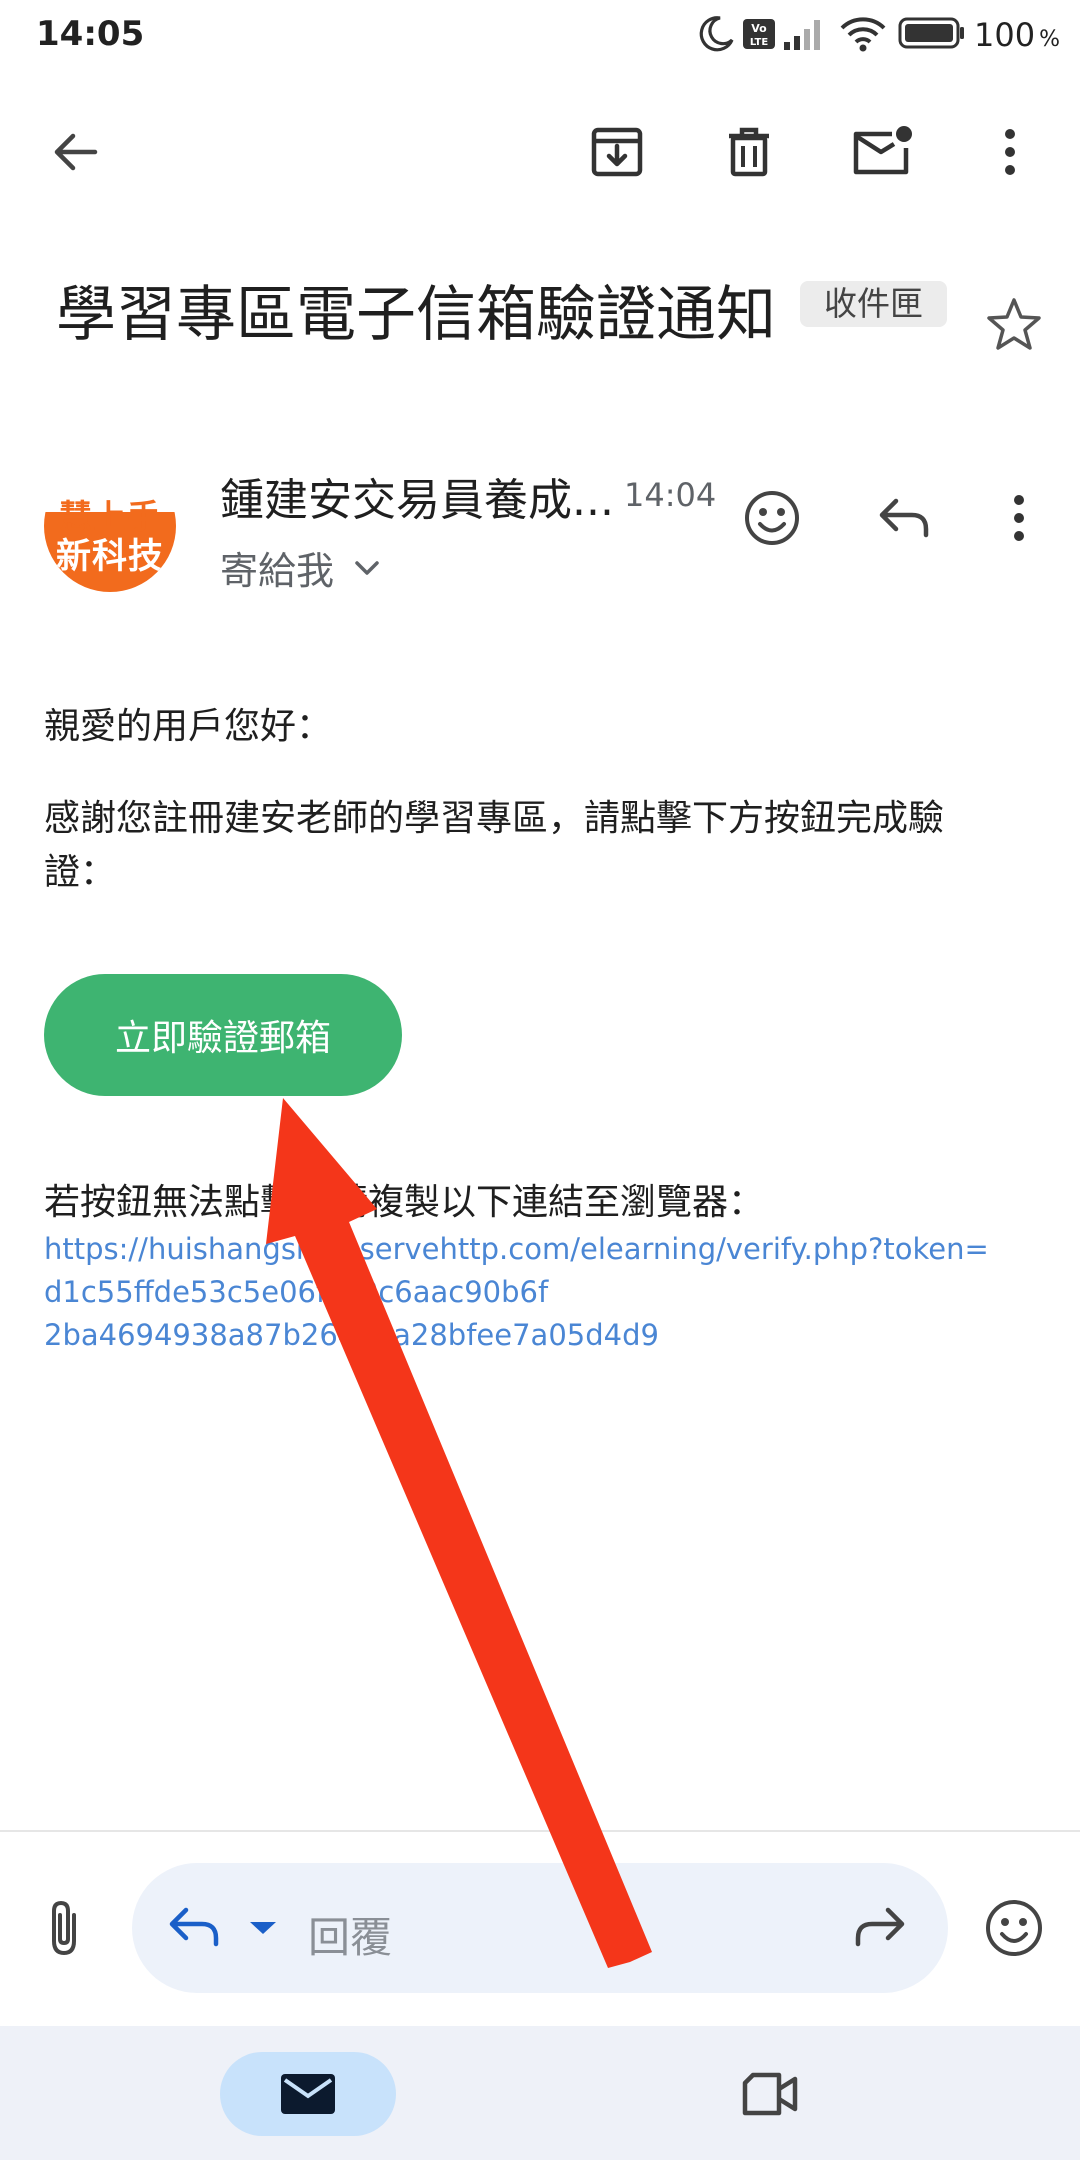 The width and height of the screenshot is (1080, 2160). What do you see at coordinates (863, 34) in the screenshot?
I see `wifi-icon` at bounding box center [863, 34].